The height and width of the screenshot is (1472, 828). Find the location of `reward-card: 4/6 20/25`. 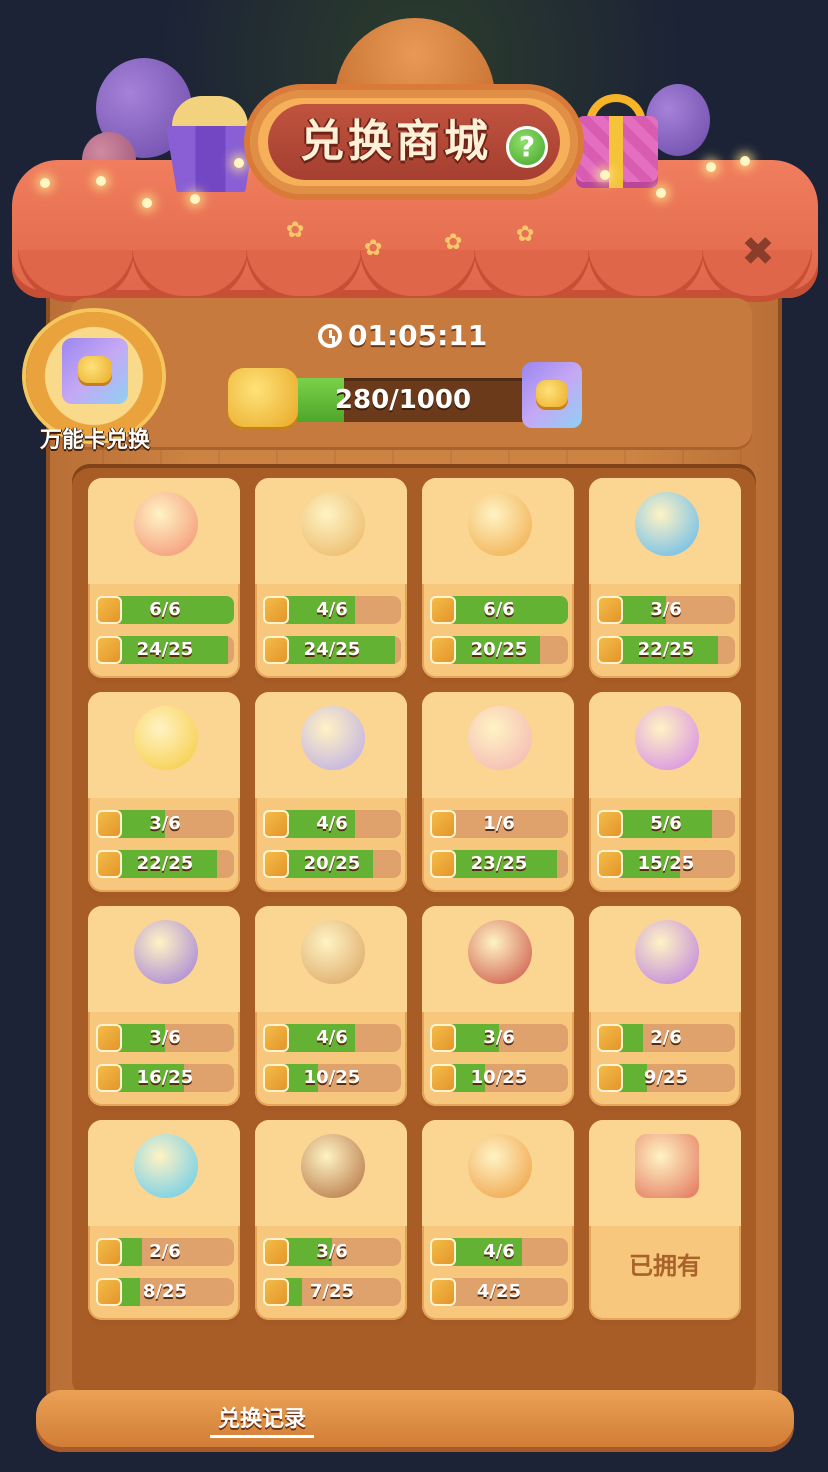

reward-card: 4/6 20/25 is located at coordinates (331, 792).